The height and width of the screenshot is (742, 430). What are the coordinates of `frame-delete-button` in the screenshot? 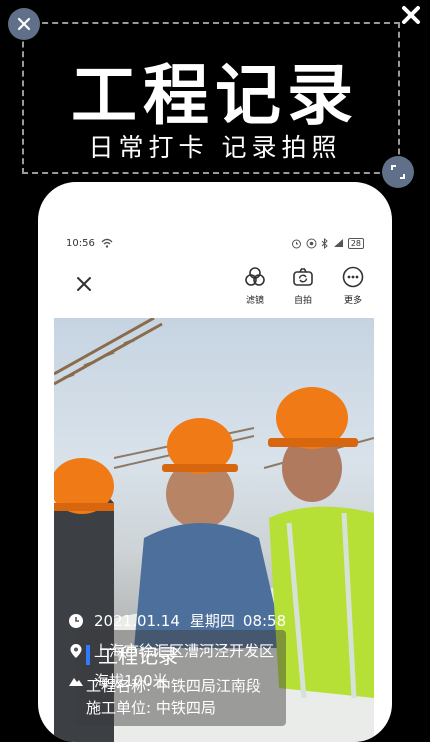 It's located at (24, 24).